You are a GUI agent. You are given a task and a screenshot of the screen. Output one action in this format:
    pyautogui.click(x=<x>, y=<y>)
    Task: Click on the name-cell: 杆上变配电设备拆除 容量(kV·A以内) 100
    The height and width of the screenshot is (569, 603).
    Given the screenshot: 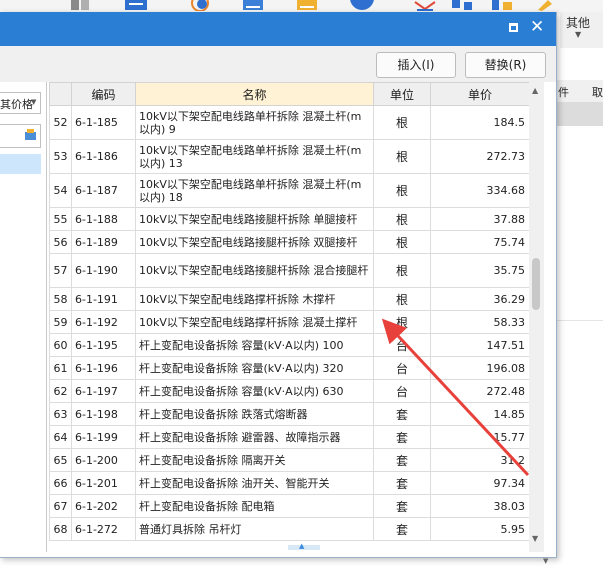 What is the action you would take?
    pyautogui.click(x=254, y=345)
    